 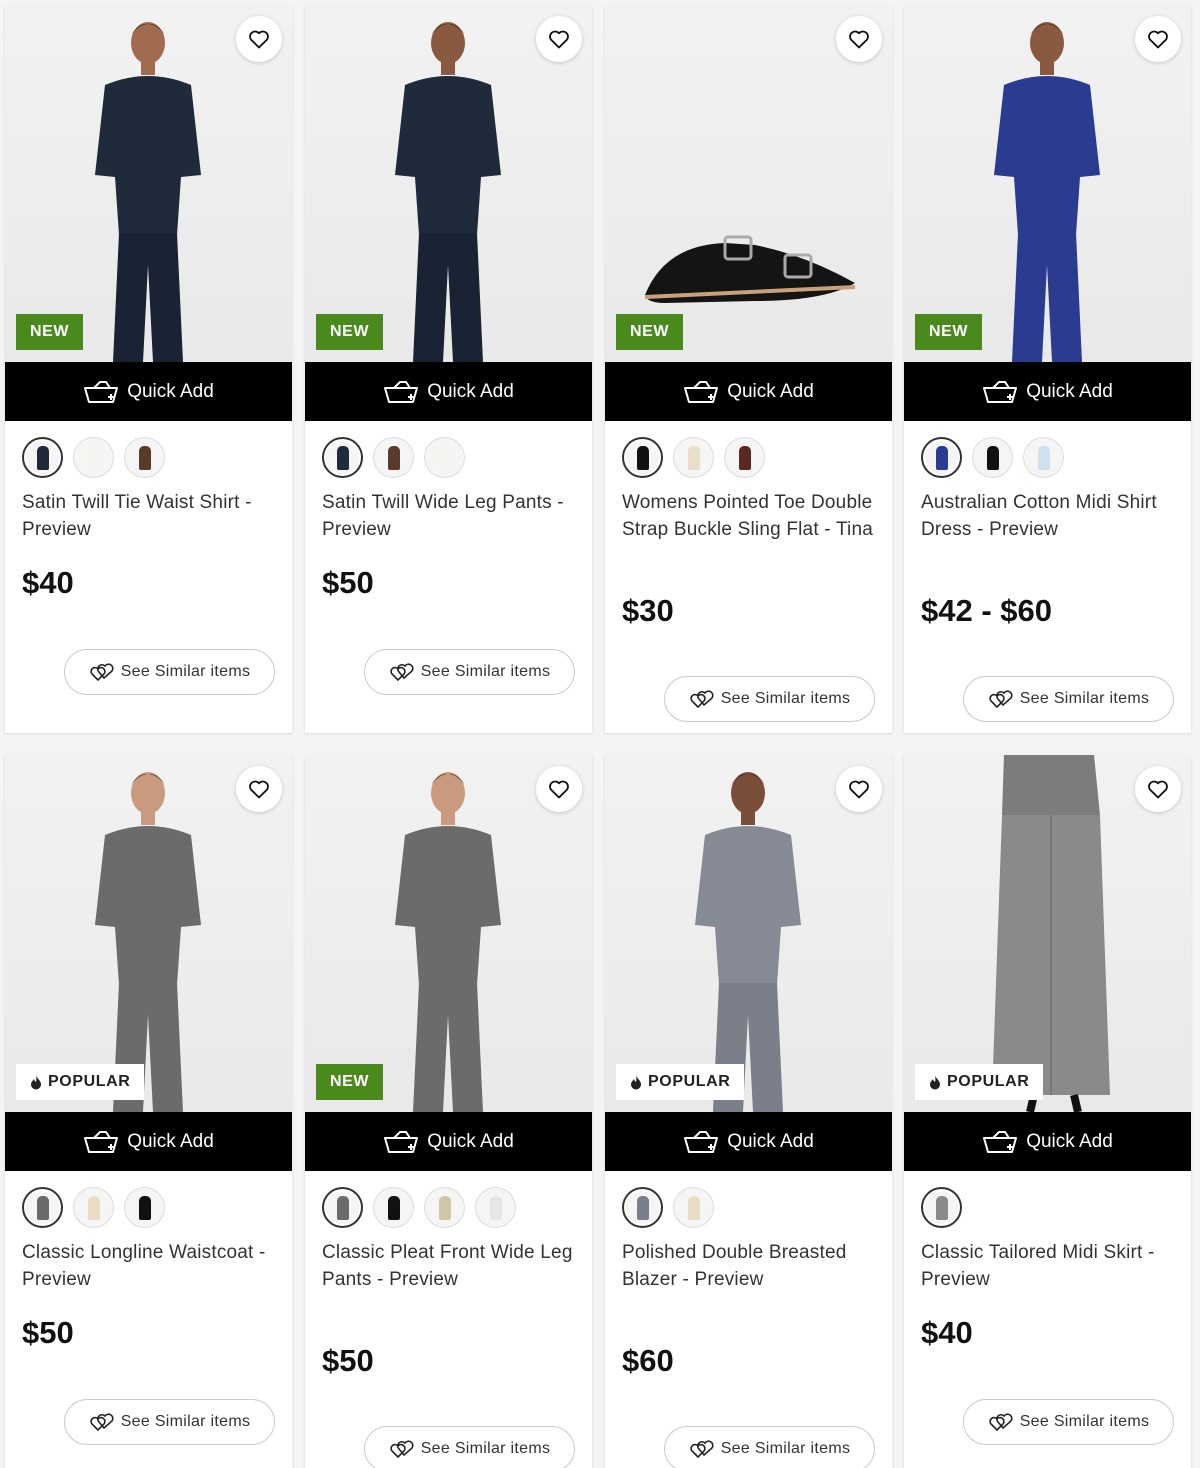 I want to click on product-name: Satin Twill Wide Leg Pants - Preview, so click(x=449, y=516).